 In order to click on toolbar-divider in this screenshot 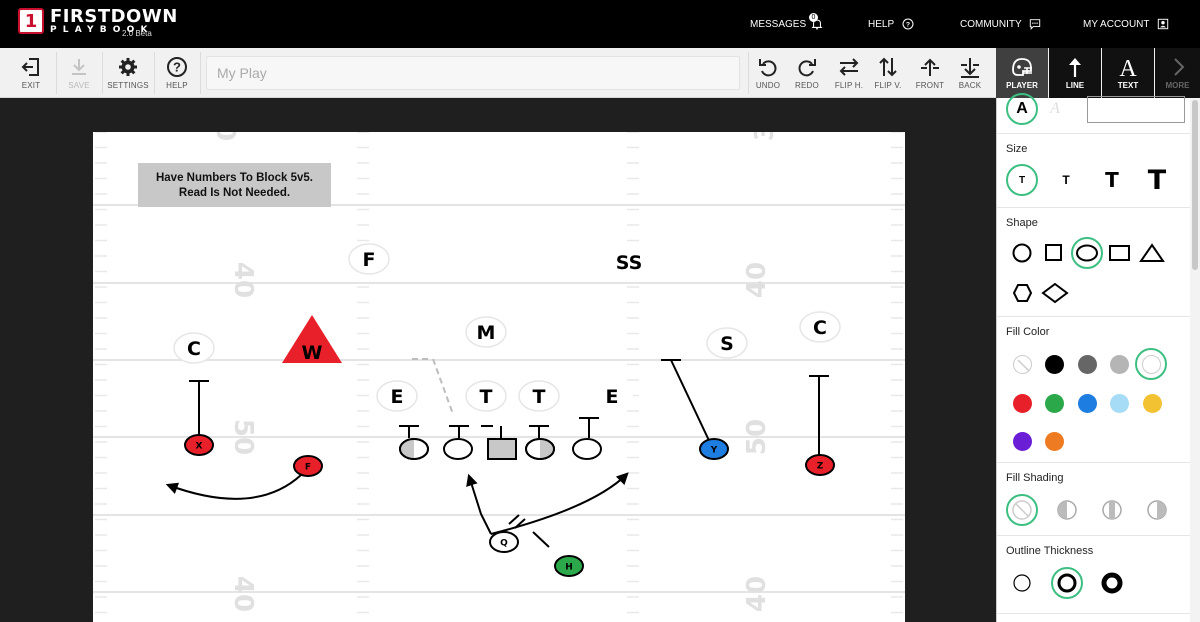, I will do `click(200, 73)`.